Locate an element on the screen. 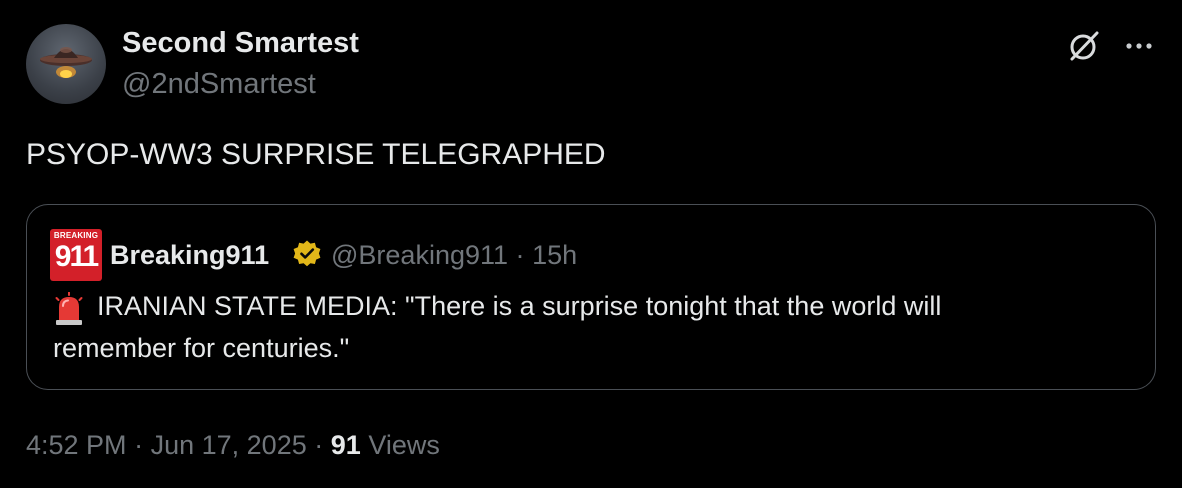  quoted-meta: @Breaking911 · 15h is located at coordinates (454, 255).